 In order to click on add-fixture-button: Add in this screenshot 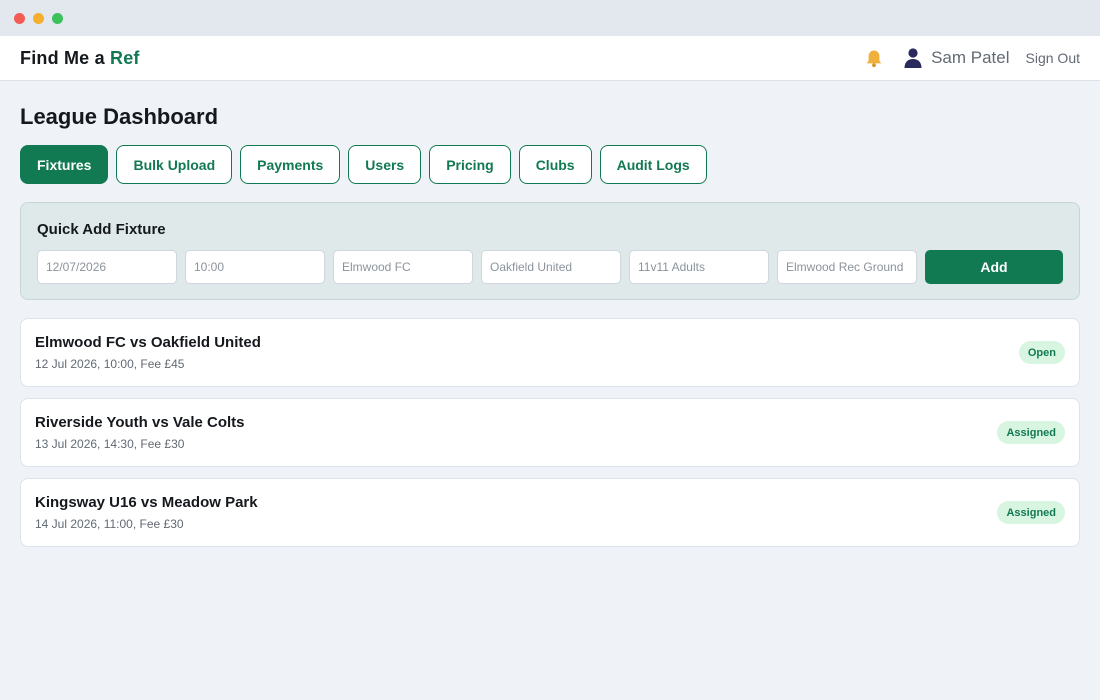, I will do `click(994, 267)`.